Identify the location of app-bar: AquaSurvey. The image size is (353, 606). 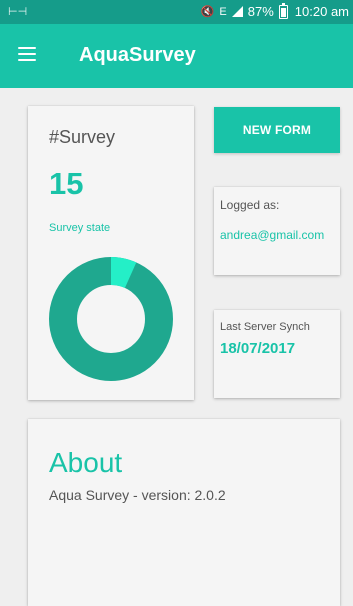
(176, 56).